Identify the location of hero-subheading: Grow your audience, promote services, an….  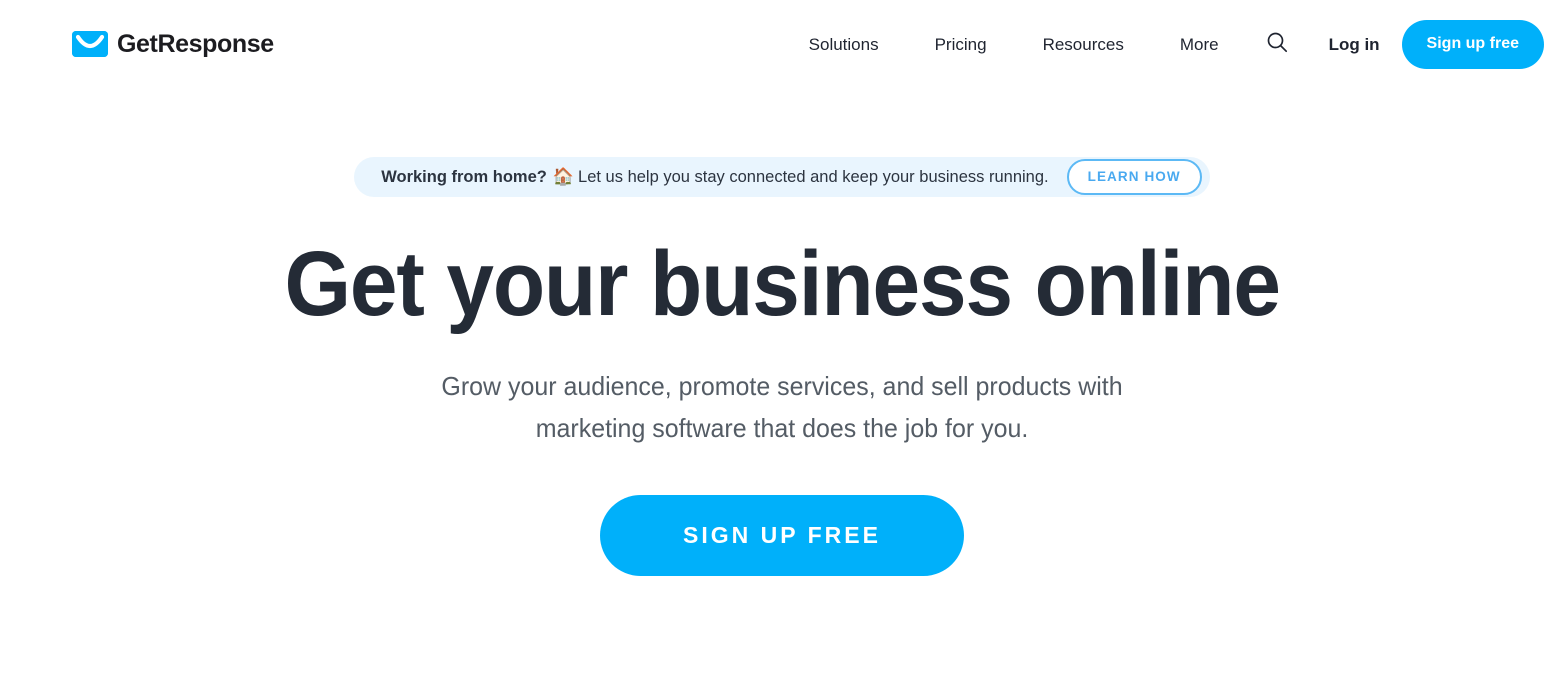
(782, 407).